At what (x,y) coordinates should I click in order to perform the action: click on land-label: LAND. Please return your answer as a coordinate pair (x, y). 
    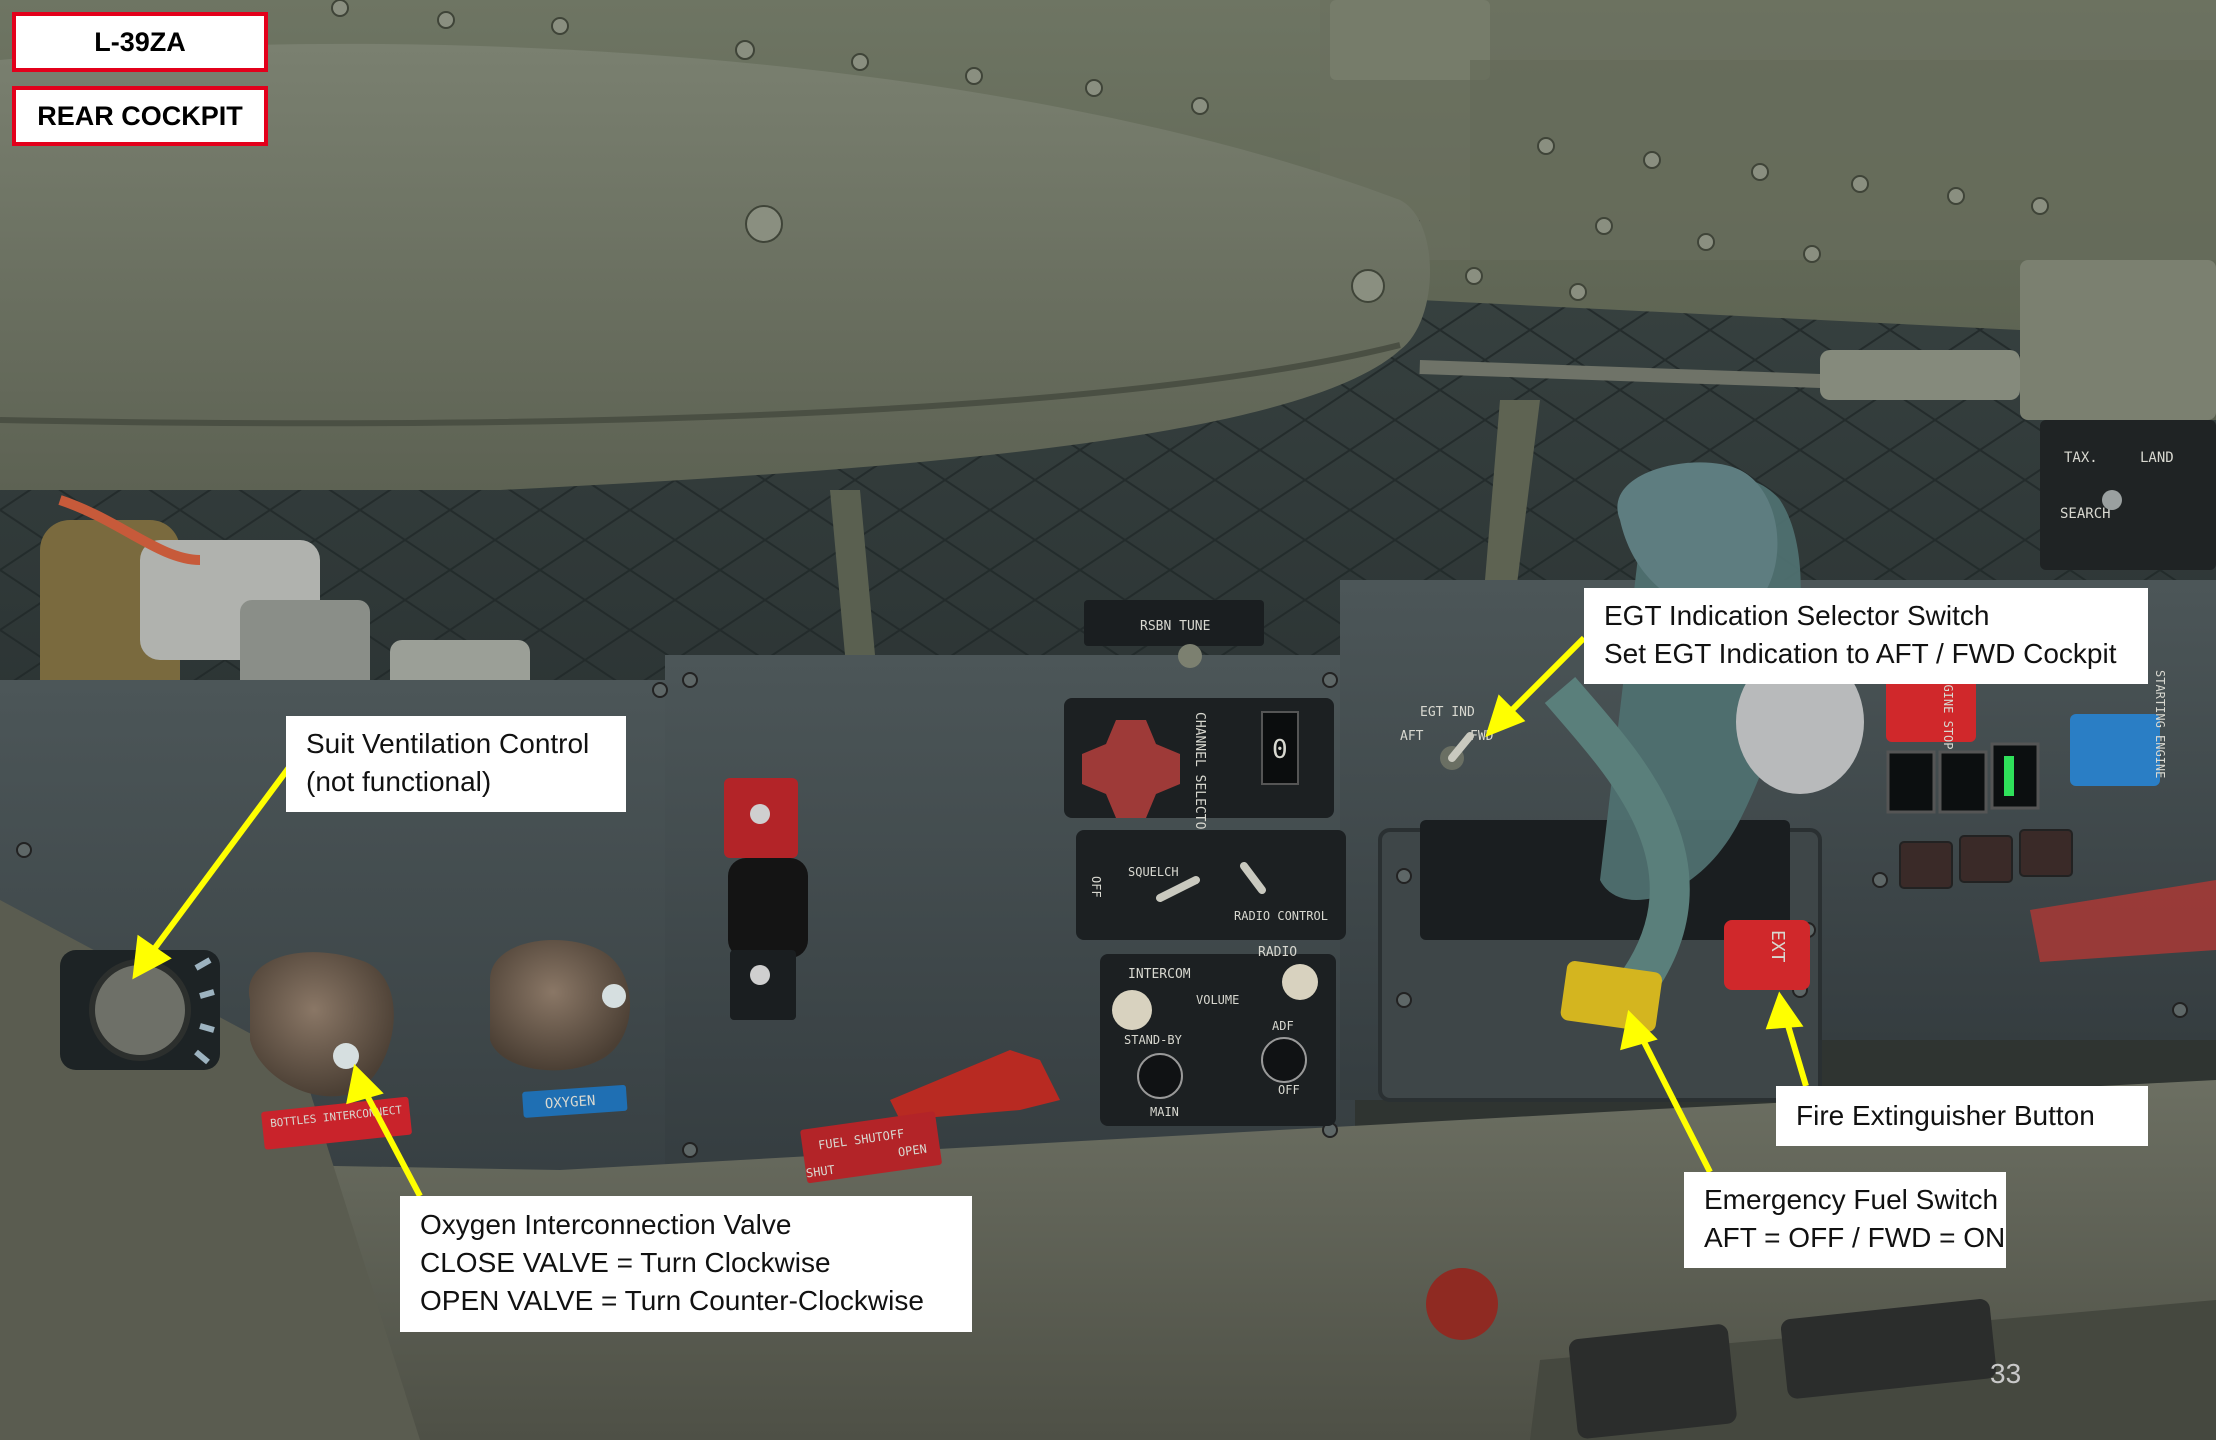
    Looking at the image, I should click on (2157, 458).